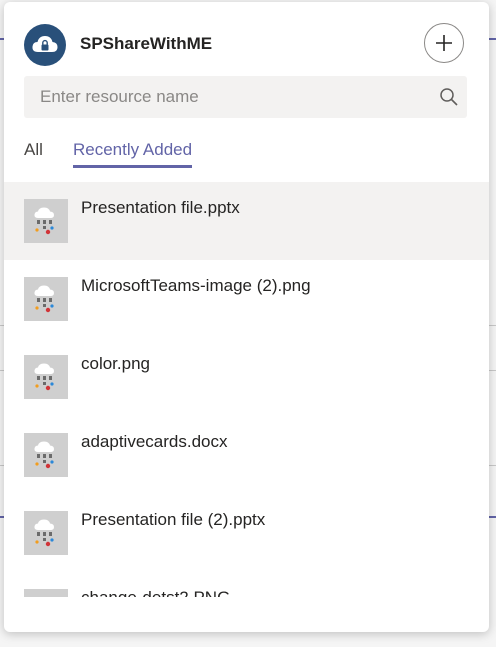 The height and width of the screenshot is (647, 496). I want to click on file-name: Presentation file.pptx, so click(160, 207).